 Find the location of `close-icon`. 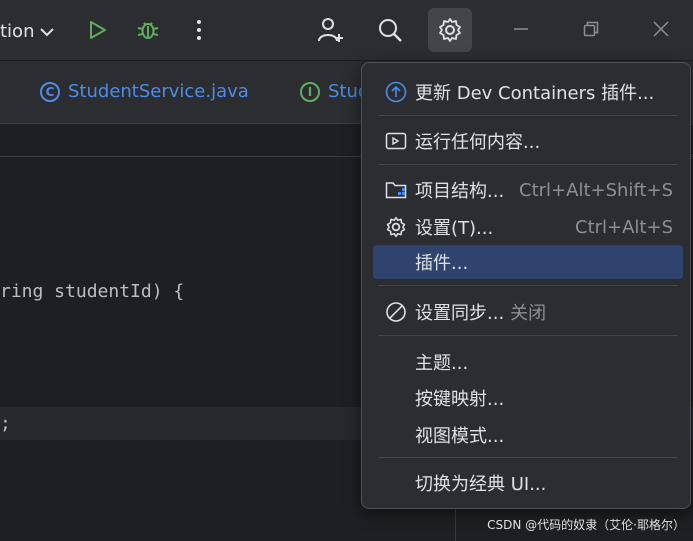

close-icon is located at coordinates (661, 29).